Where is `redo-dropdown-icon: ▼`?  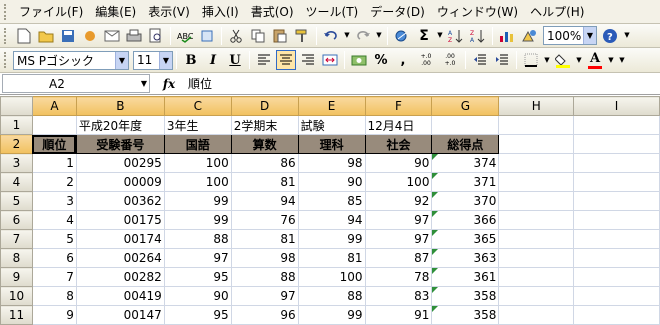 redo-dropdown-icon: ▼ is located at coordinates (379, 36).